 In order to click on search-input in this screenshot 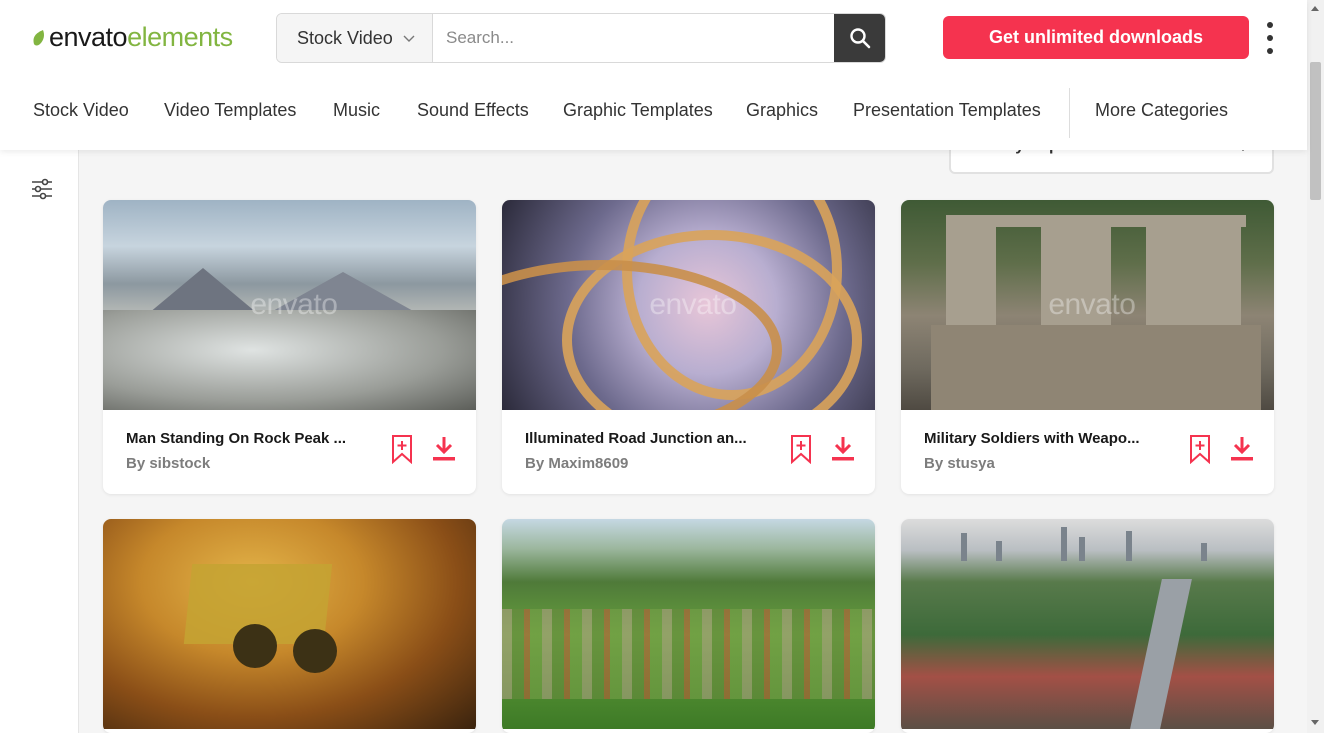, I will do `click(633, 38)`.